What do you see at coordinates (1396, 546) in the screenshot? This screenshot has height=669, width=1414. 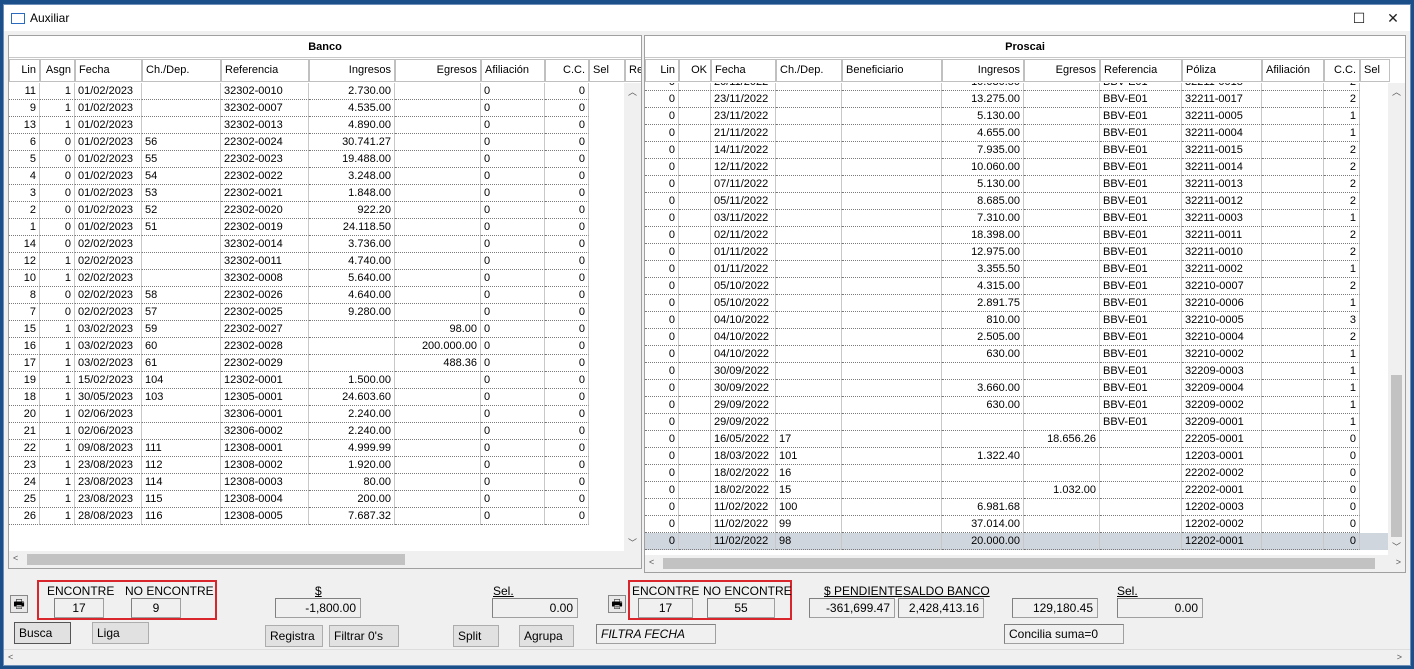 I see `scroll-down-icon: ﹀` at bounding box center [1396, 546].